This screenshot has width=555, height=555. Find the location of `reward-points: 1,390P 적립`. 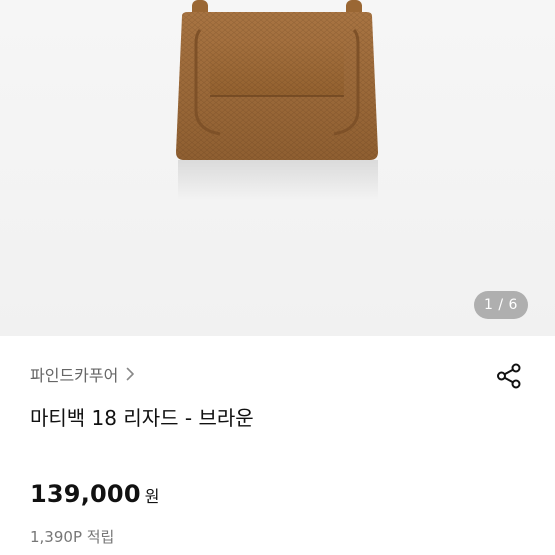

reward-points: 1,390P 적립 is located at coordinates (72, 537).